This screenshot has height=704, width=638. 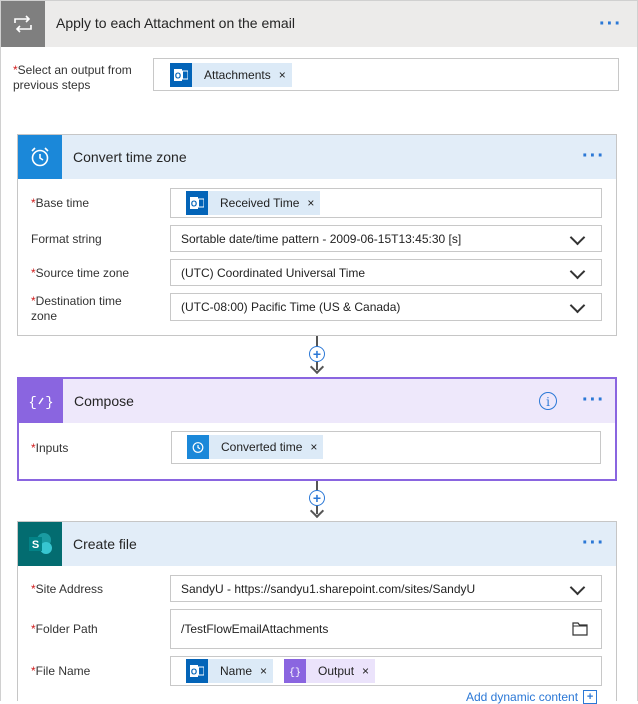 What do you see at coordinates (532, 697) in the screenshot?
I see `add-dynamic-content-link: Add dynamic content +` at bounding box center [532, 697].